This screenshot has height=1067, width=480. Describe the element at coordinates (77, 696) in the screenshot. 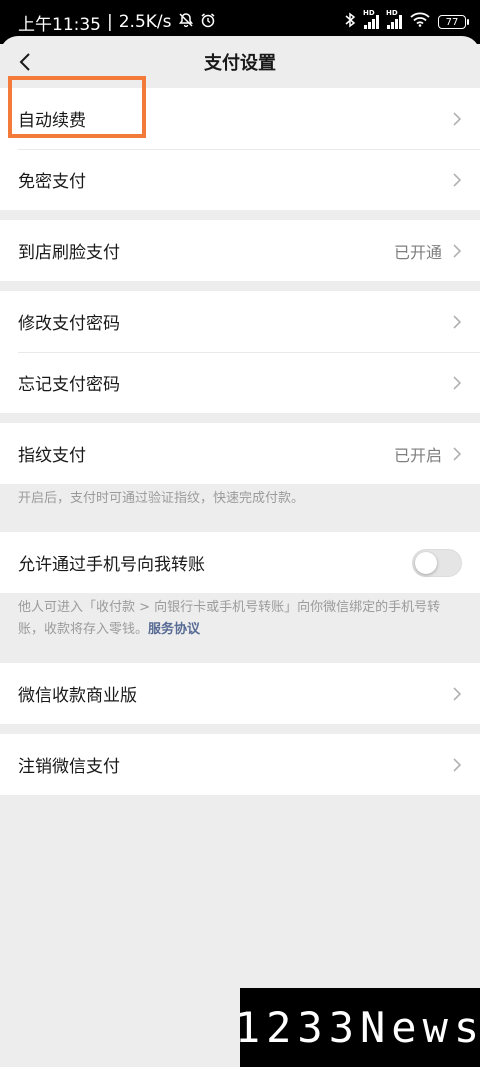

I see `business-label: 微信收款商业版` at that location.